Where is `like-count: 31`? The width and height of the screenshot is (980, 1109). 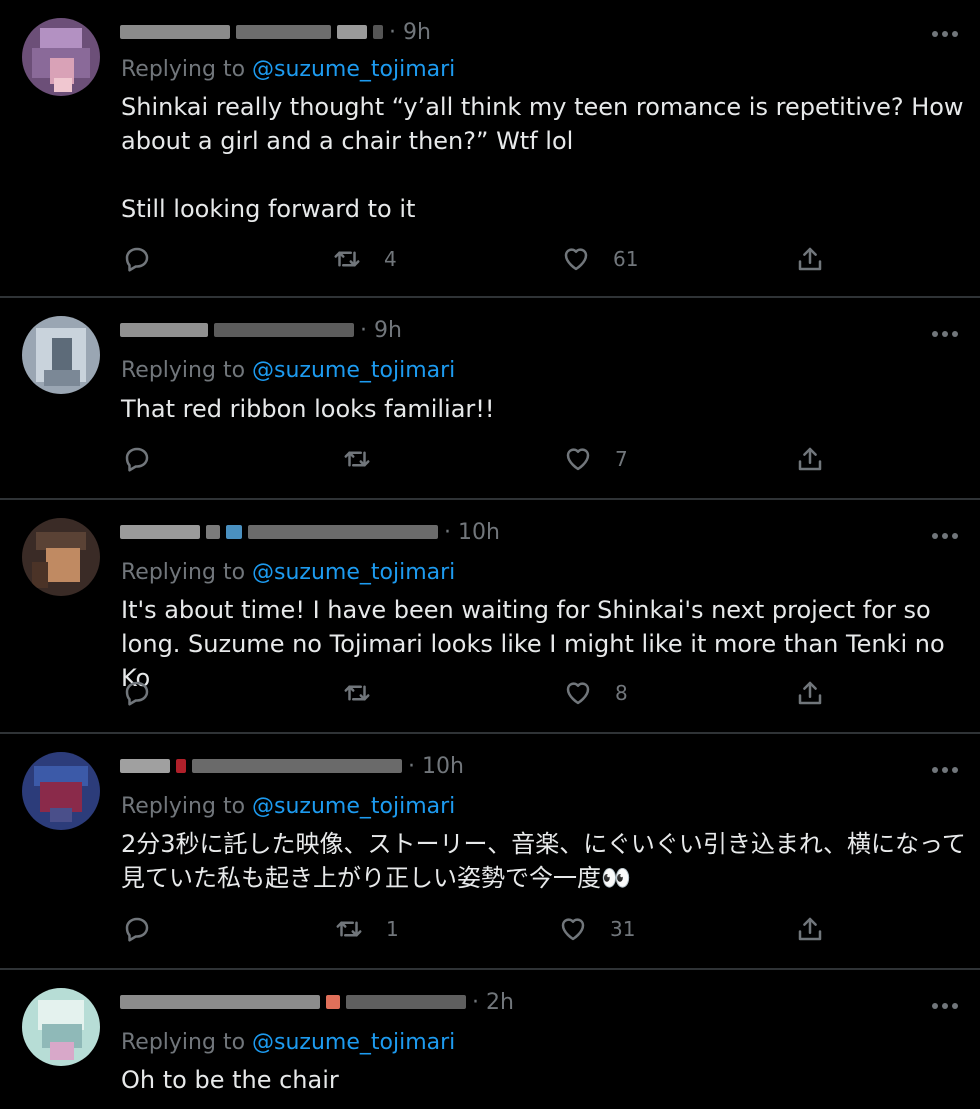 like-count: 31 is located at coordinates (623, 929).